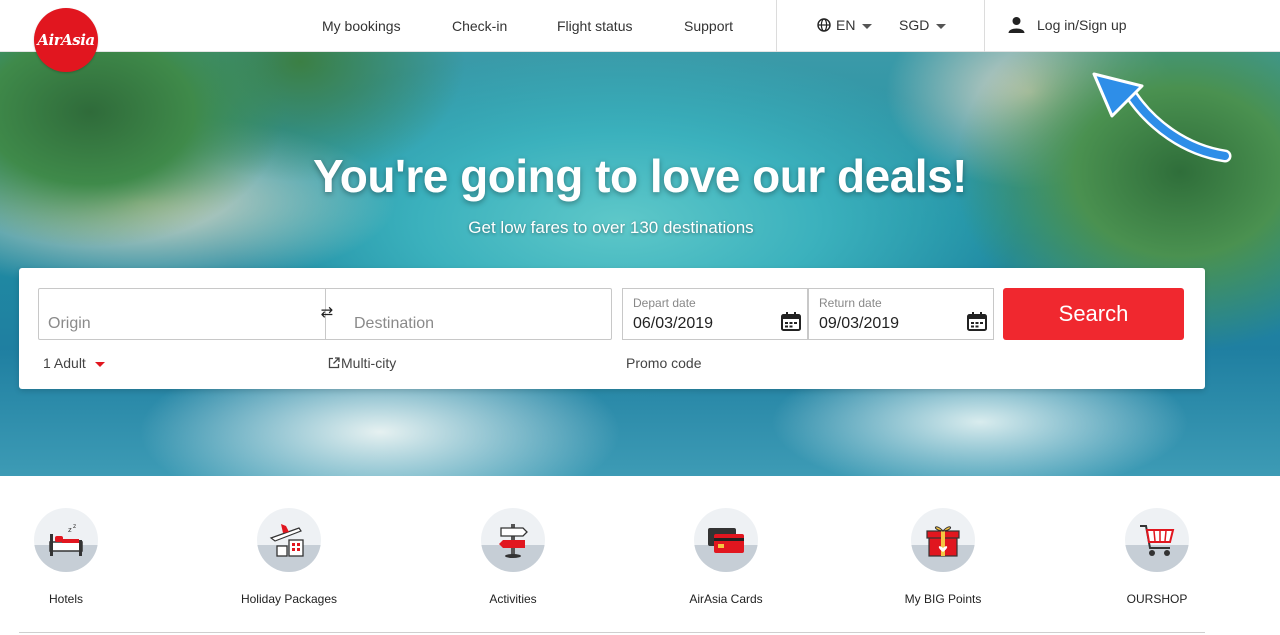 The width and height of the screenshot is (1280, 635). Describe the element at coordinates (513, 599) in the screenshot. I see `category-label: Activities` at that location.